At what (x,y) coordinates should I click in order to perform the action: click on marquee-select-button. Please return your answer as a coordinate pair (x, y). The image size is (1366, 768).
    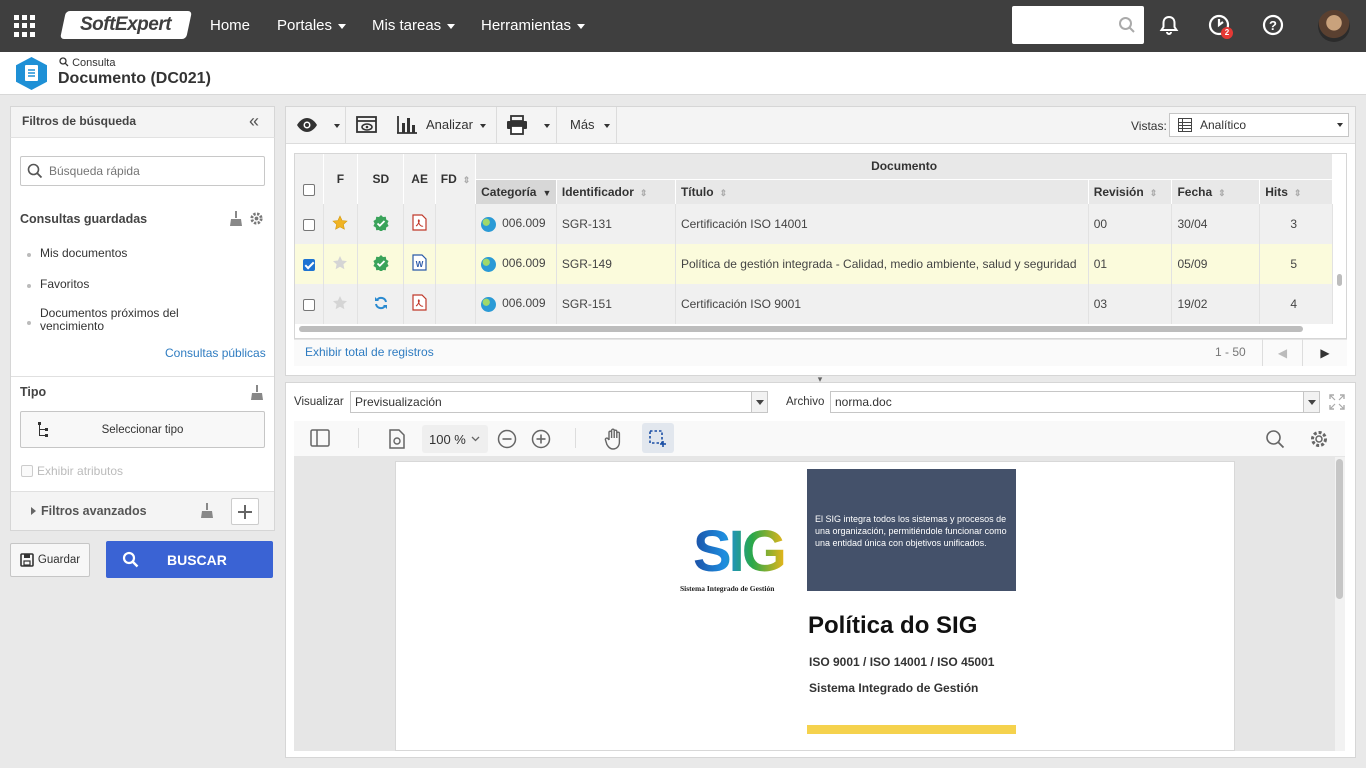
    Looking at the image, I should click on (658, 438).